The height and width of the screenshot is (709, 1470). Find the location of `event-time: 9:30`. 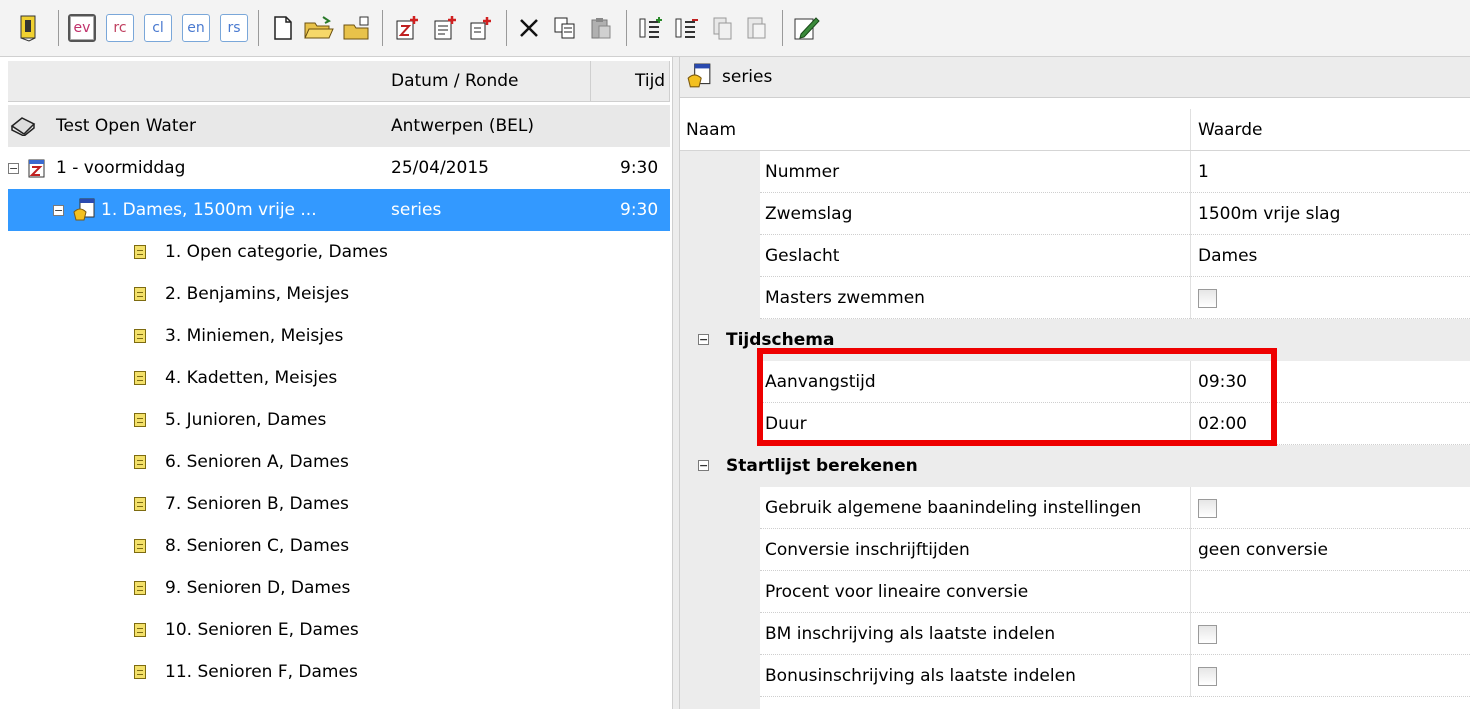

event-time: 9:30 is located at coordinates (639, 210).